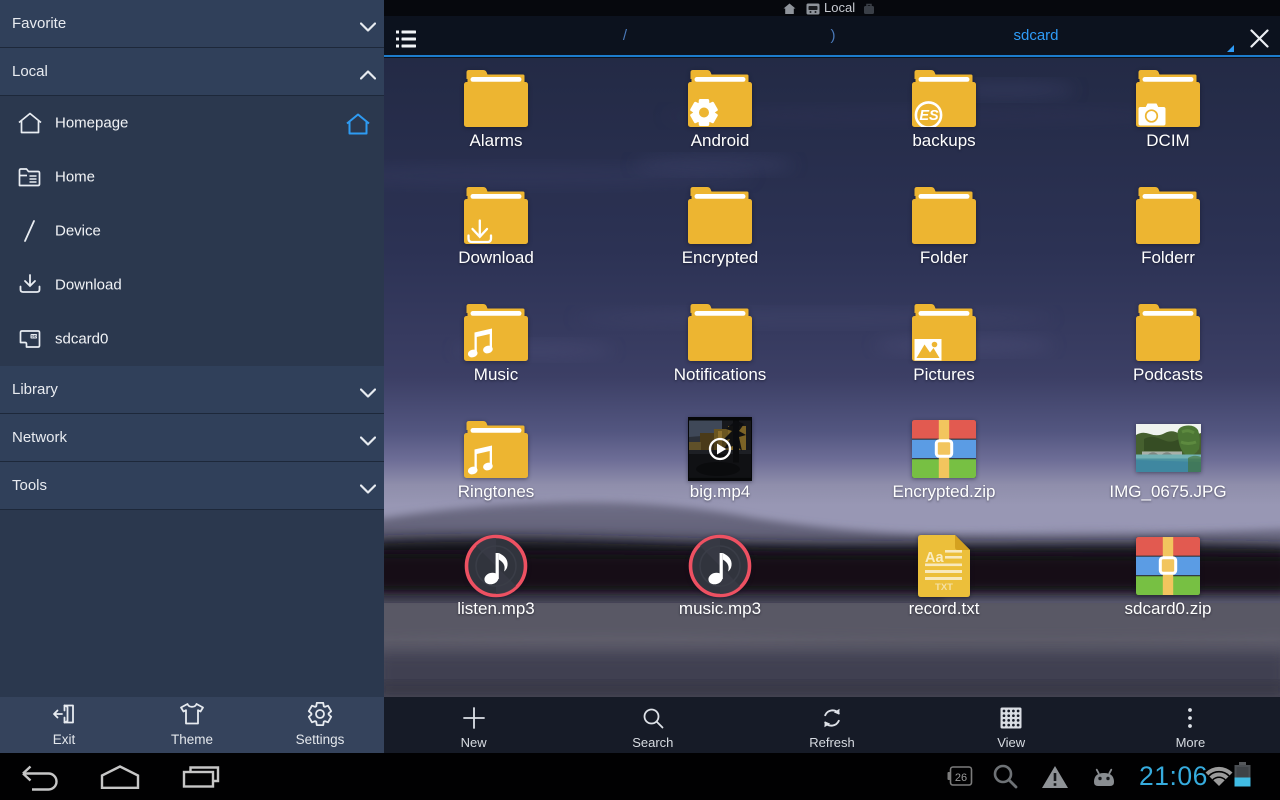  What do you see at coordinates (944, 587) in the screenshot?
I see `svg-text: TXT` at bounding box center [944, 587].